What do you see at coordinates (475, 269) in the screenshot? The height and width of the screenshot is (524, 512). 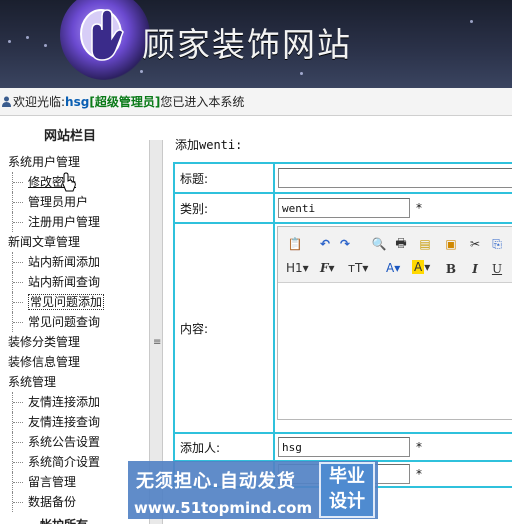 I see `italic-button: I` at bounding box center [475, 269].